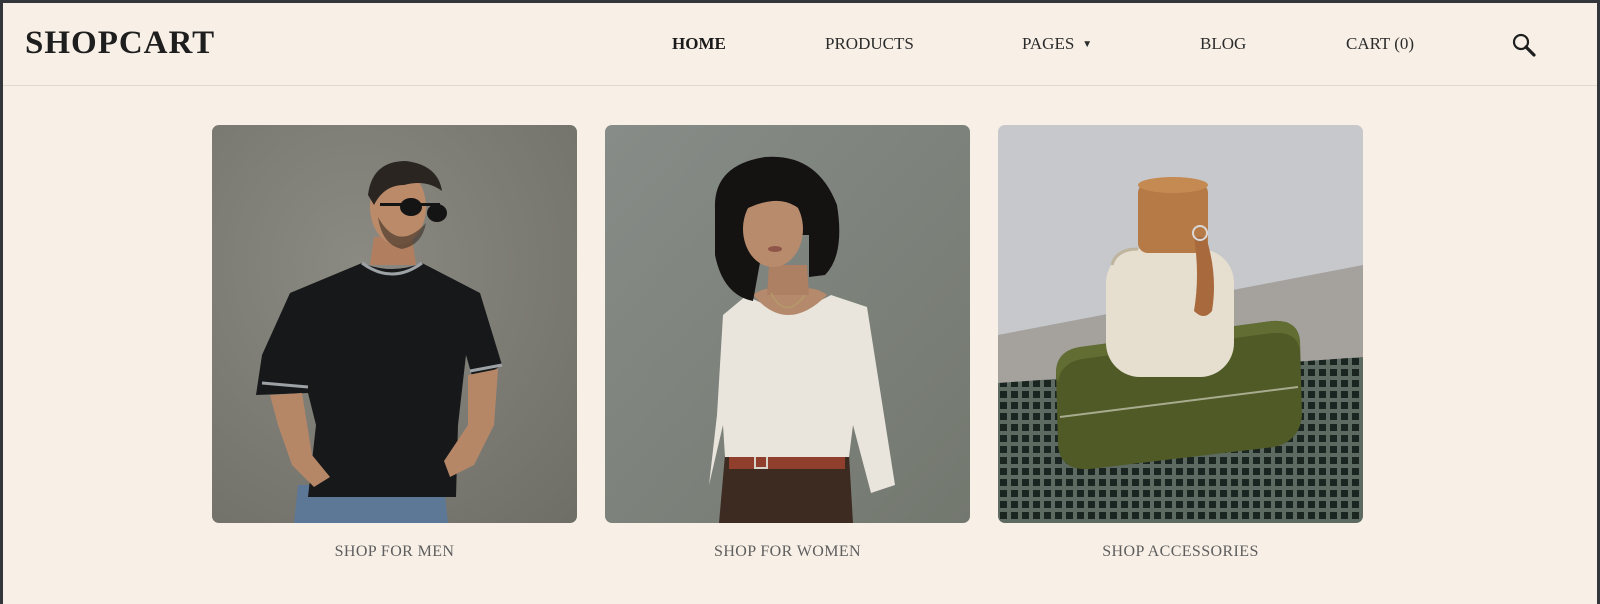 This screenshot has height=604, width=1600. Describe the element at coordinates (699, 44) in the screenshot. I see `nav-home: HOME` at that location.